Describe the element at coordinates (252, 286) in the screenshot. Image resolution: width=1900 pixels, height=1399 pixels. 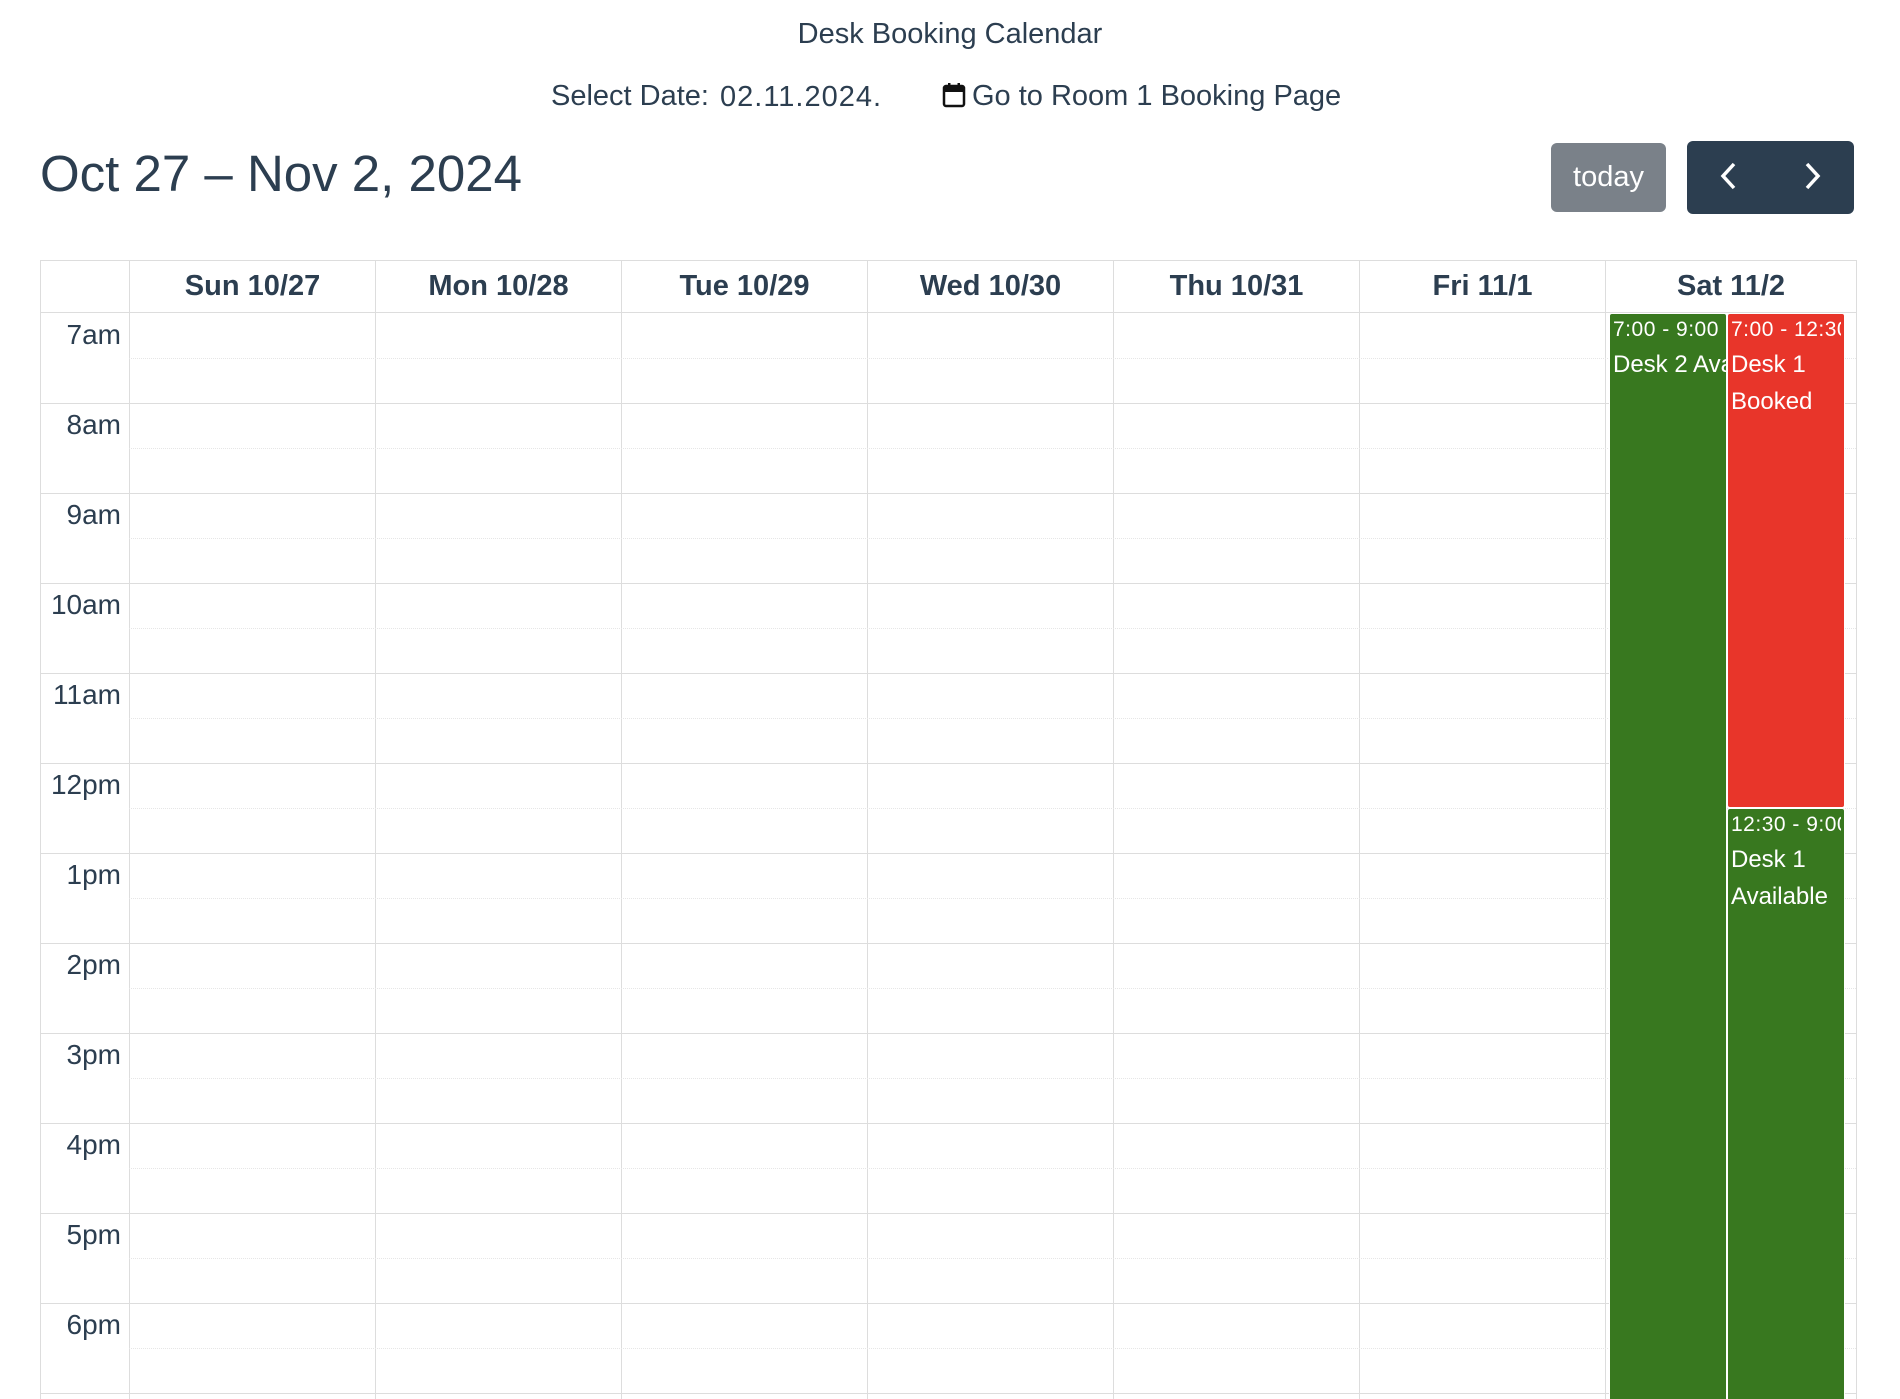
I see `day-header: Sun 10/27` at that location.